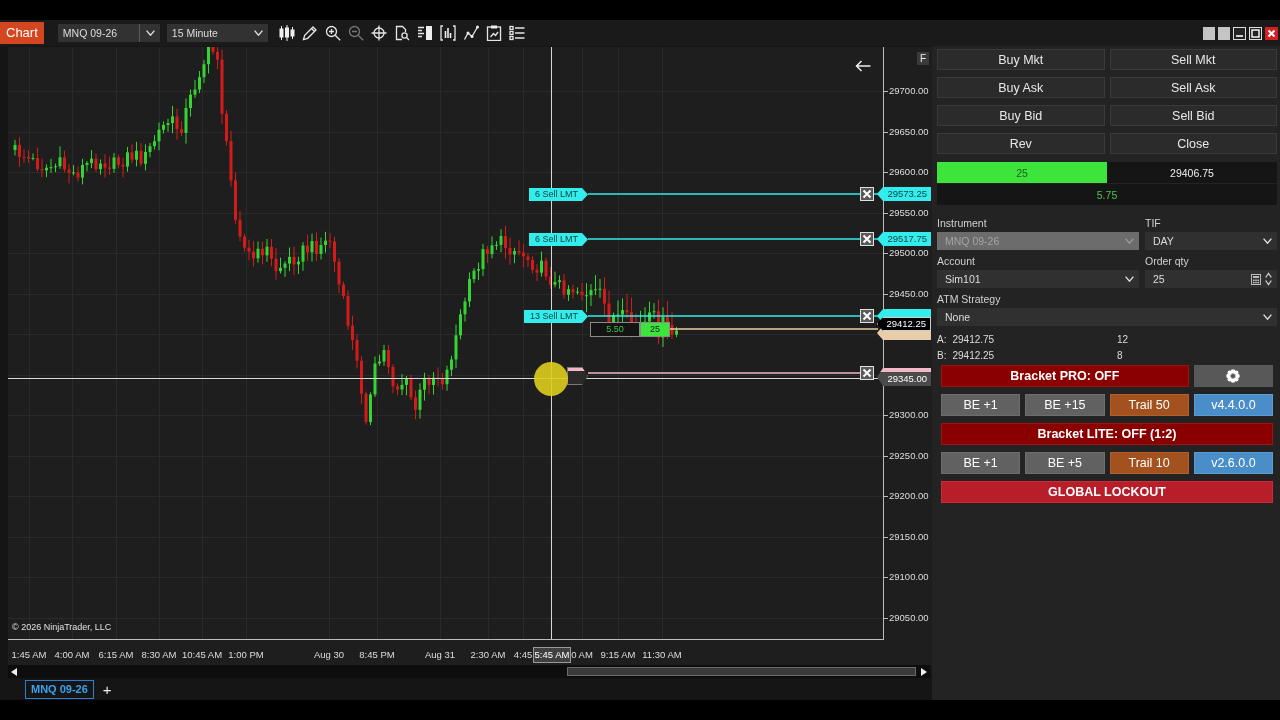 The width and height of the screenshot is (1280, 720). Describe the element at coordinates (59, 689) in the screenshot. I see `chart-tab: MNQ 09-26` at that location.